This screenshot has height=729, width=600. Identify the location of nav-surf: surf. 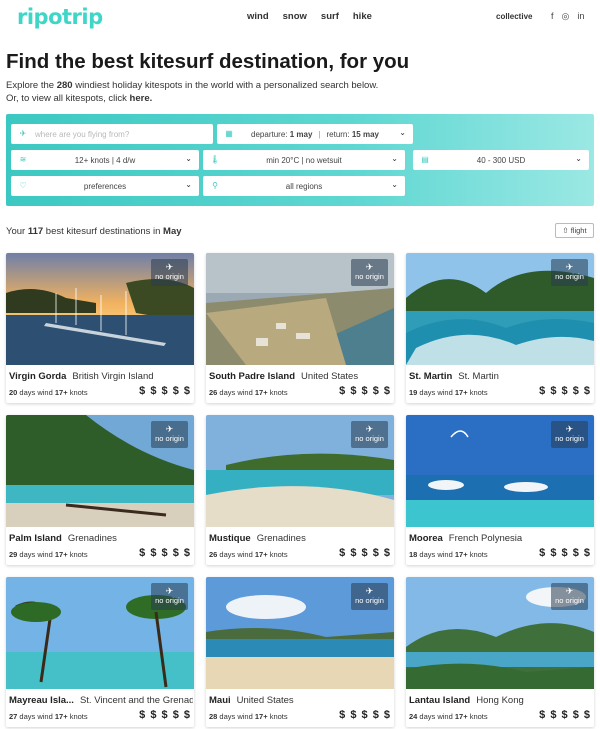
(330, 16).